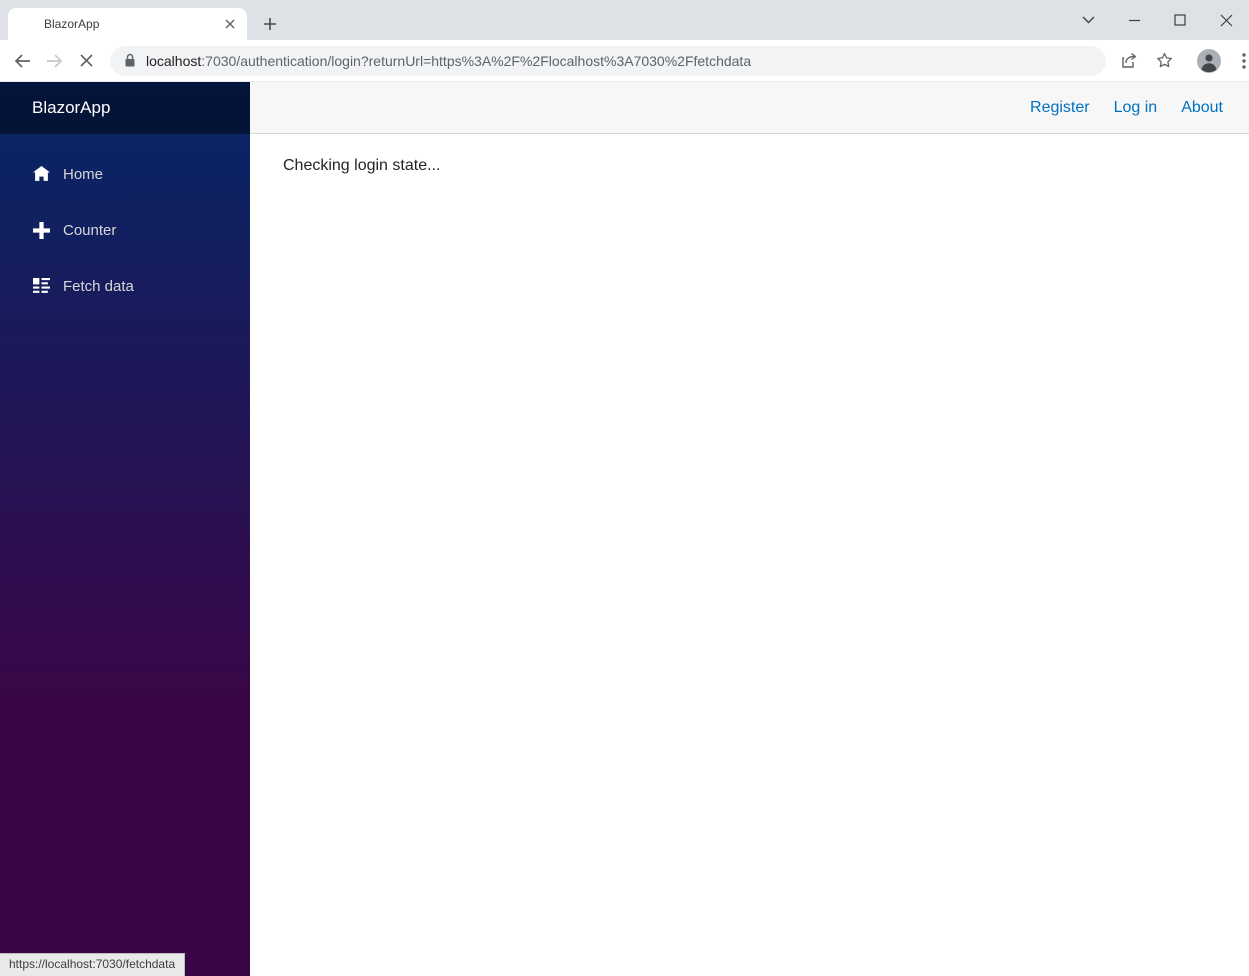  Describe the element at coordinates (1136, 108) in the screenshot. I see `login-link: Log in` at that location.